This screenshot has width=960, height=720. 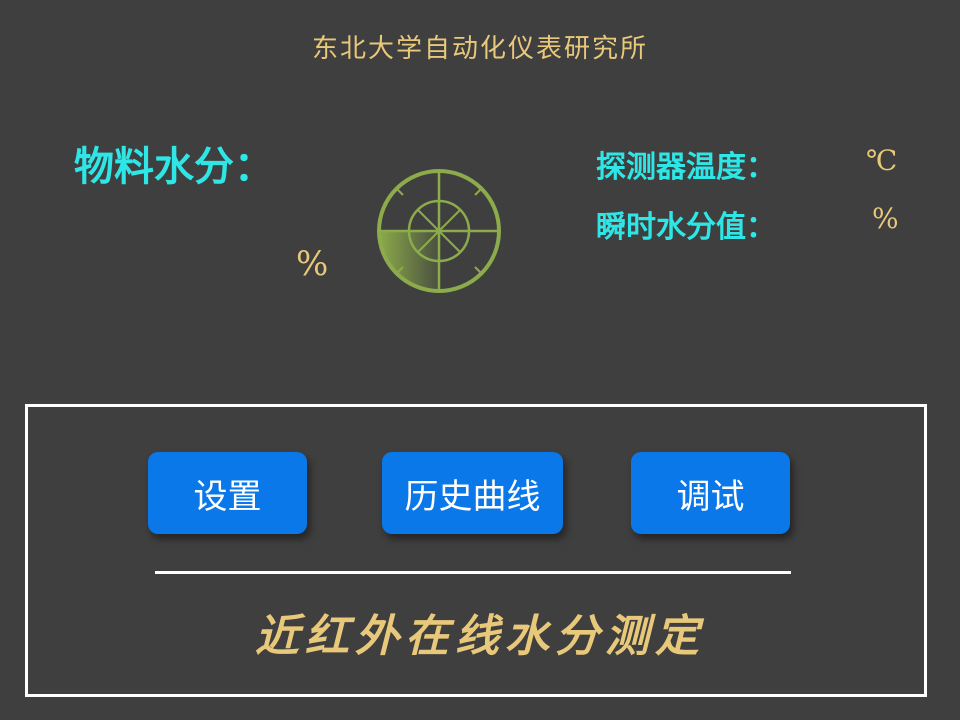 I want to click on org-title: 东北大学自动化仪表研究所, so click(x=479, y=49).